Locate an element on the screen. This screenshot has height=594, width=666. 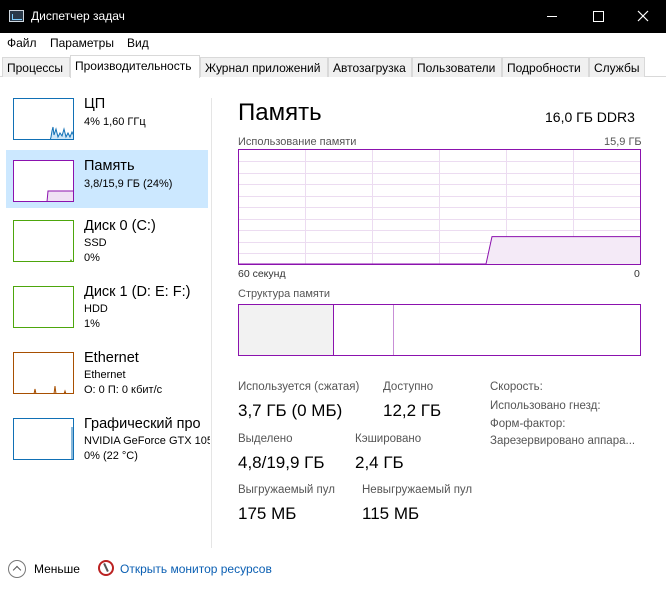
speed-label: Скорость: is located at coordinates (516, 387).